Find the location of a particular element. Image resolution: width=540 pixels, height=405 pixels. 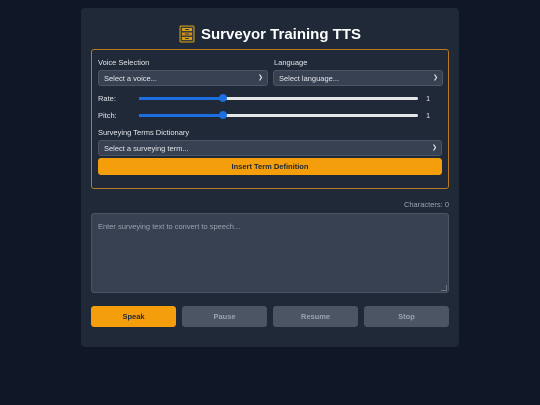

language-label: Language is located at coordinates (291, 62).